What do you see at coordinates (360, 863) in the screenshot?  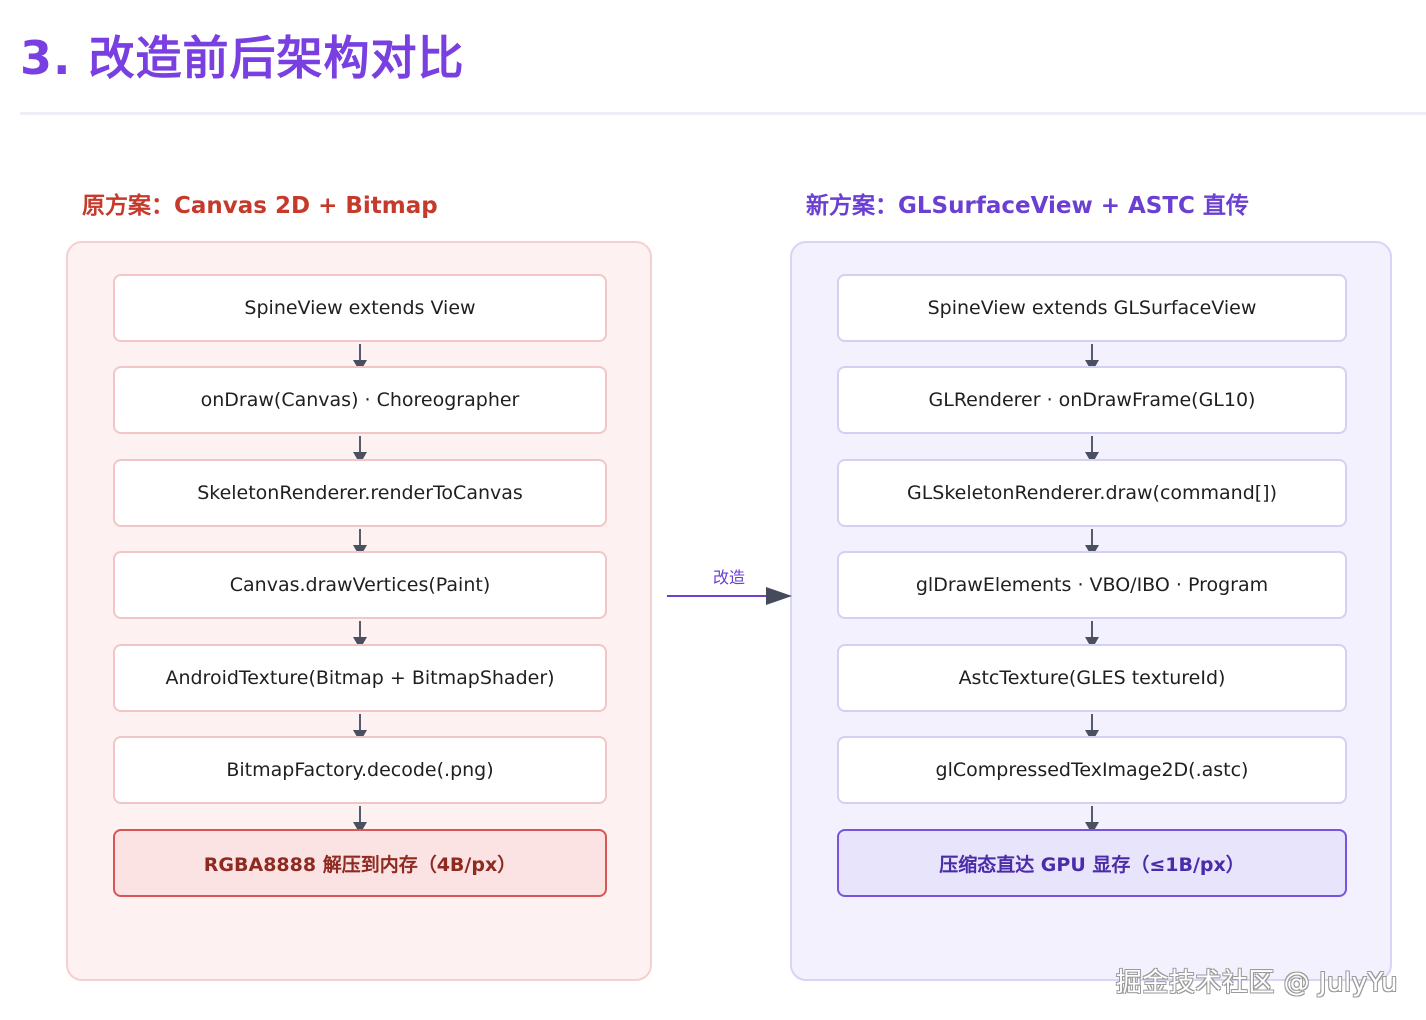 I see `left-node-final: RGBA8888 解压到内存（4B/px）` at bounding box center [360, 863].